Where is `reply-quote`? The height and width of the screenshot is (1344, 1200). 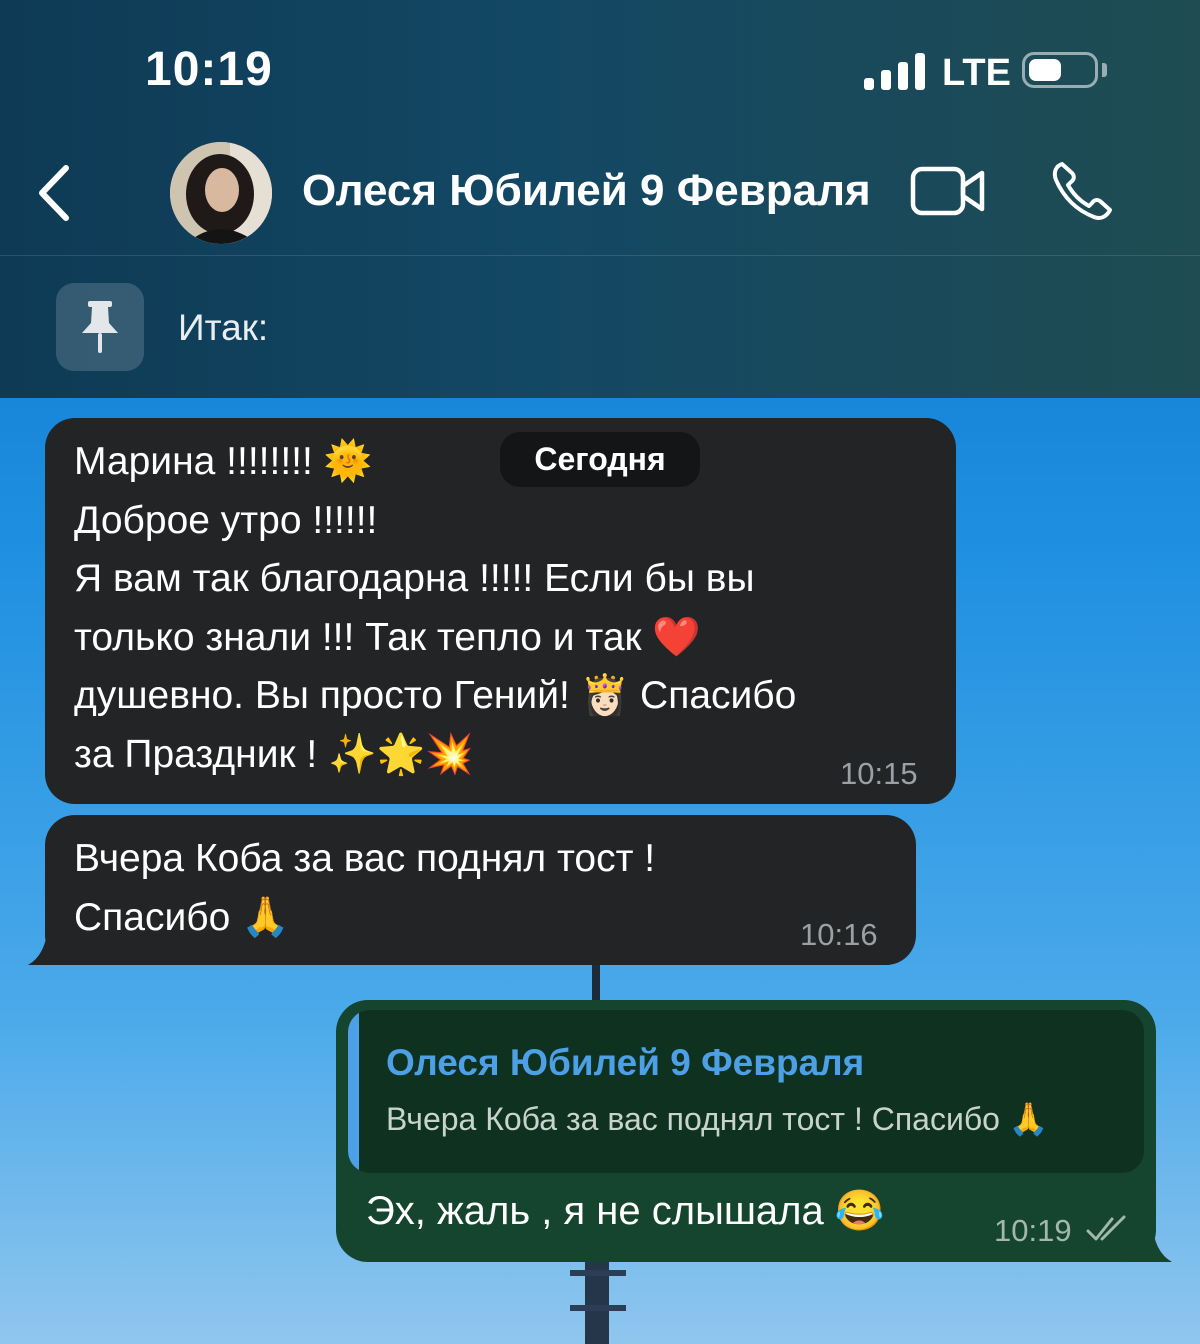
reply-quote is located at coordinates (746, 1091).